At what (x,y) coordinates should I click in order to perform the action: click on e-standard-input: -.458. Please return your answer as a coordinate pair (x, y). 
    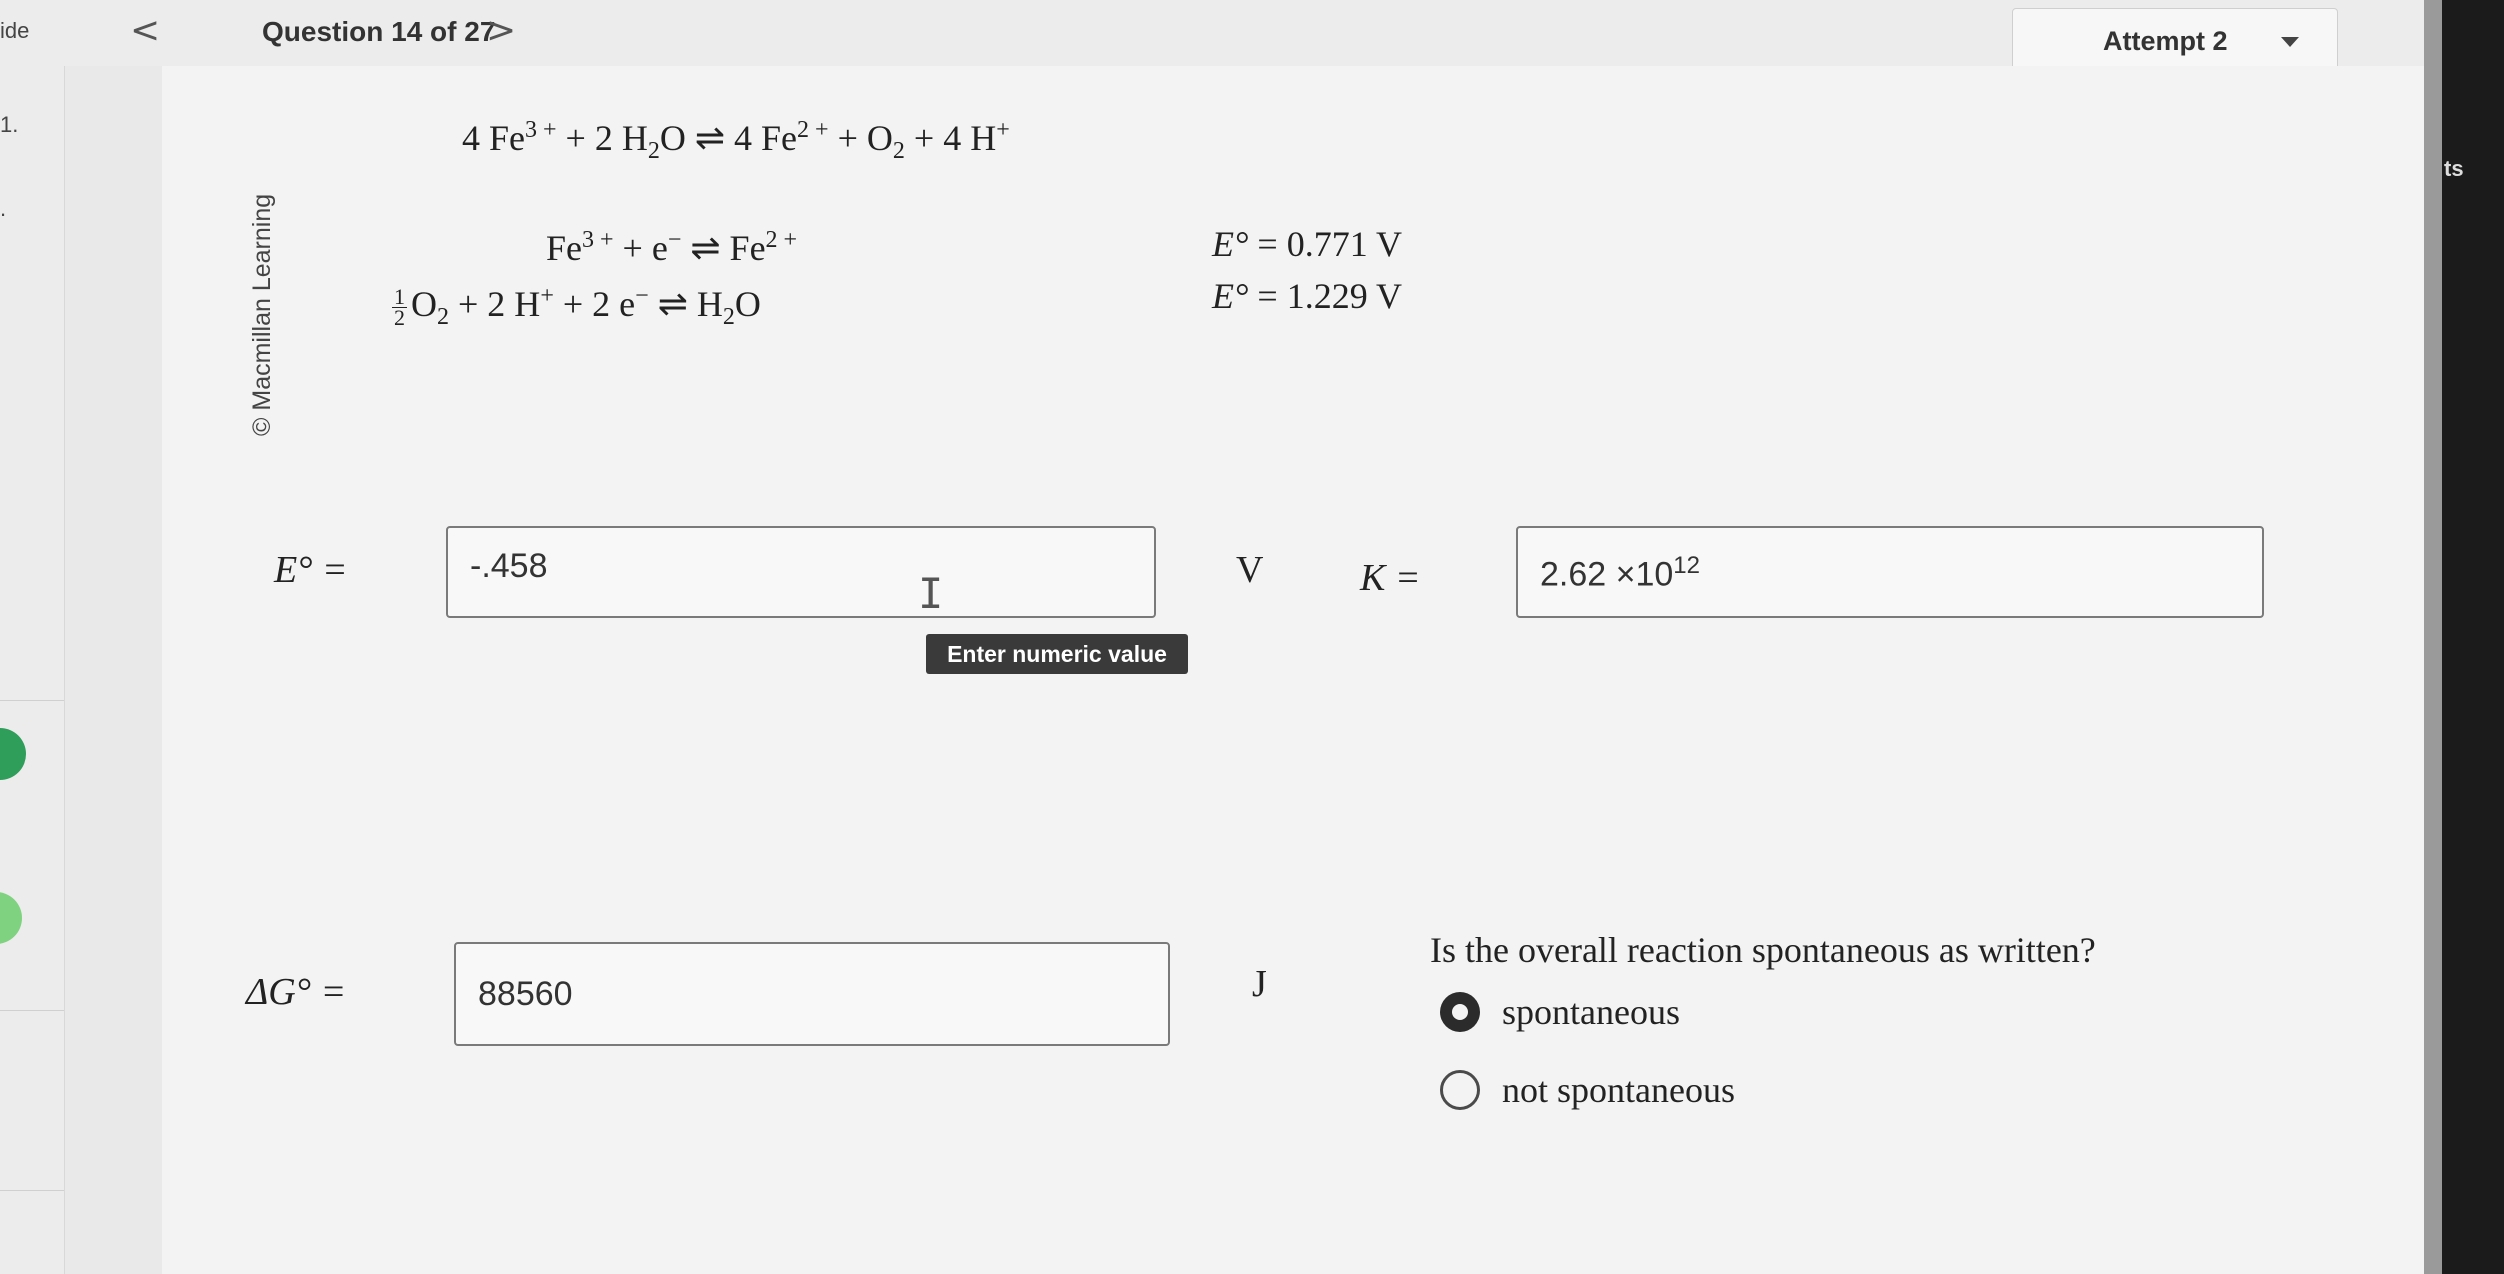
    Looking at the image, I should click on (801, 572).